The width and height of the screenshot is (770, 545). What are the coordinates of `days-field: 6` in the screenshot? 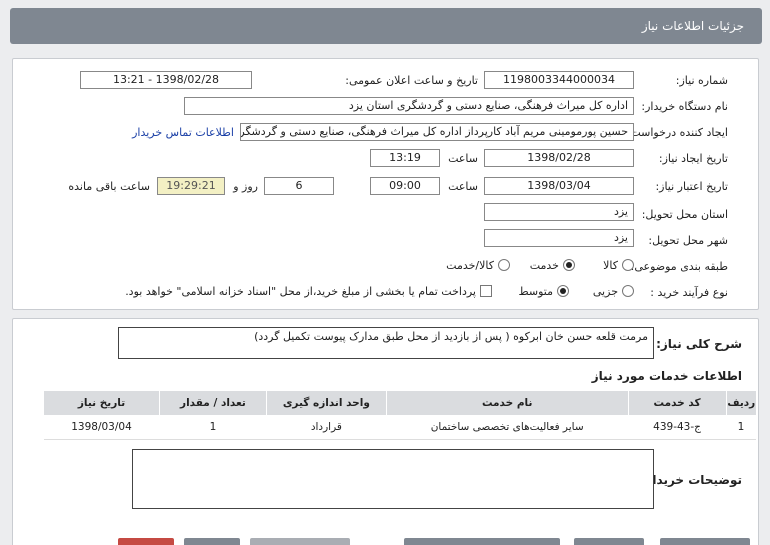 It's located at (299, 186).